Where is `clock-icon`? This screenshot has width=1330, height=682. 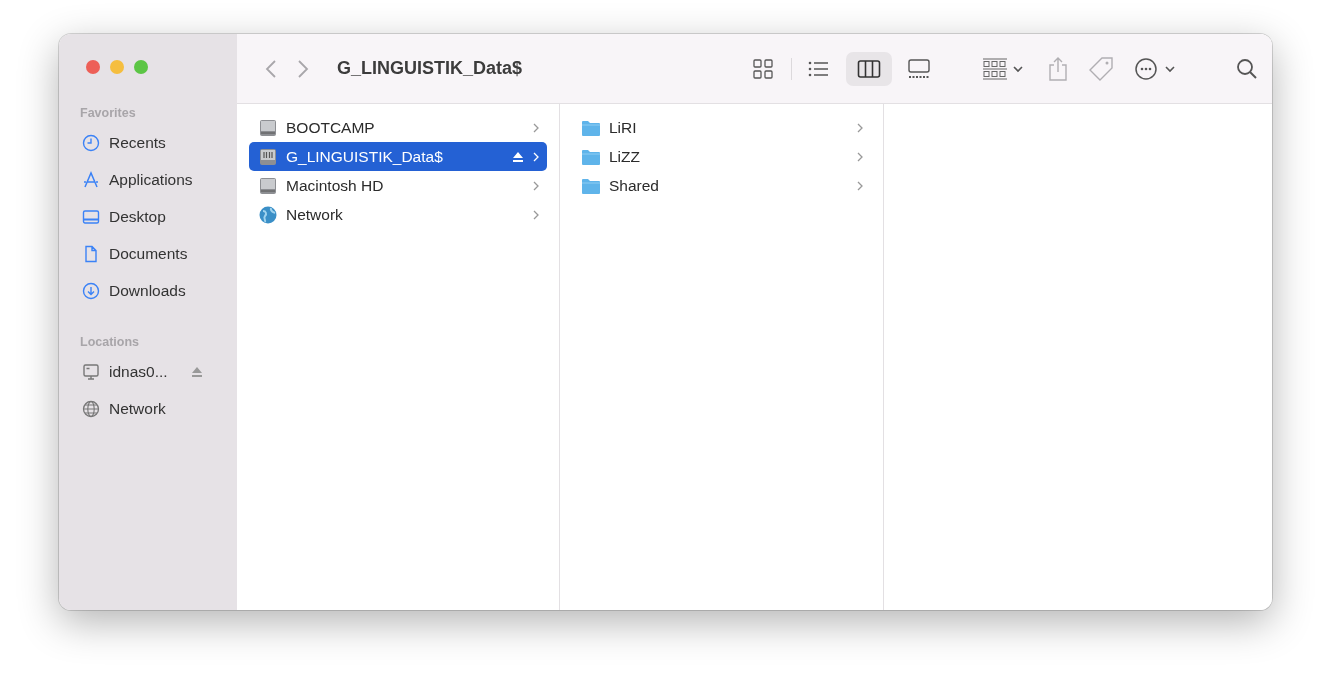 clock-icon is located at coordinates (91, 142).